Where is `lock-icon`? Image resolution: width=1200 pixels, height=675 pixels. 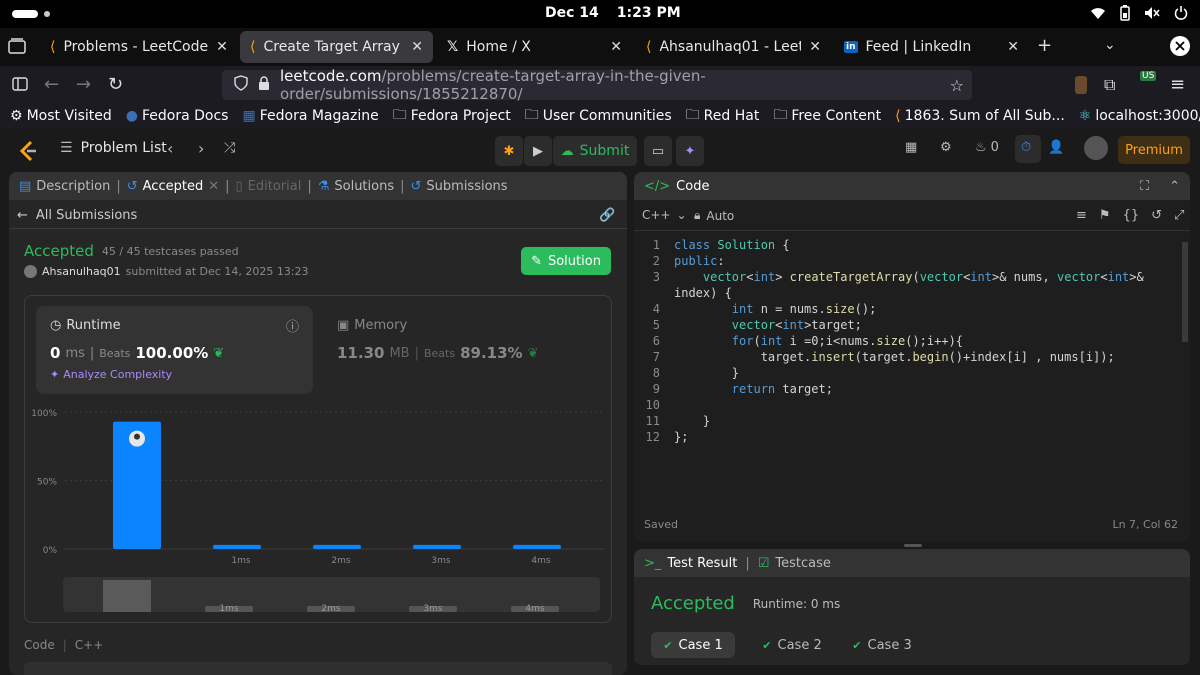 lock-icon is located at coordinates (264, 85).